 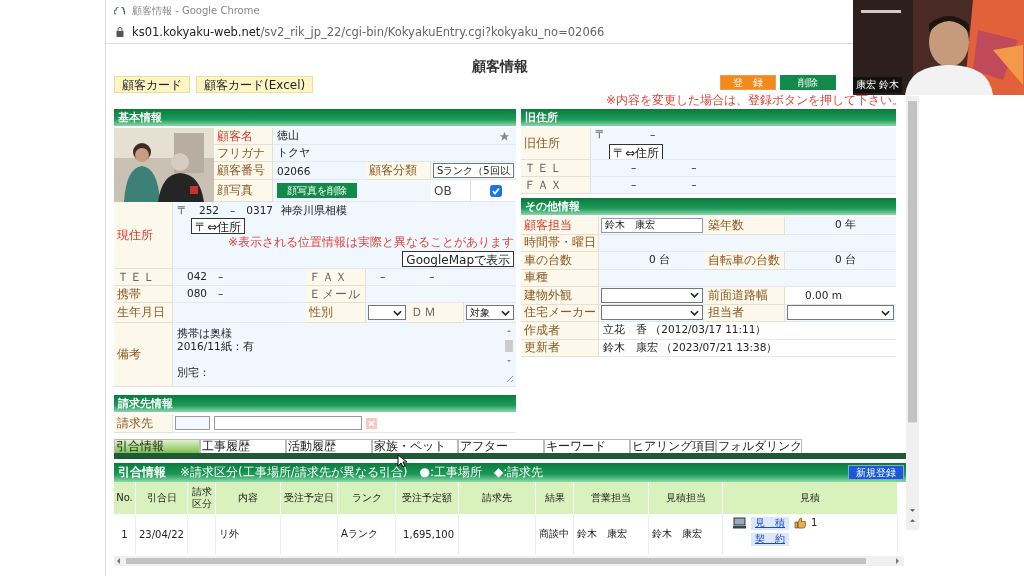 What do you see at coordinates (368, 32) in the screenshot?
I see `url-text: ks01.kokyaku-web.net/sv2_rik_jp_22/cgi-bin/KokyakuEntry.cgi?kokyaku_no=02066` at bounding box center [368, 32].